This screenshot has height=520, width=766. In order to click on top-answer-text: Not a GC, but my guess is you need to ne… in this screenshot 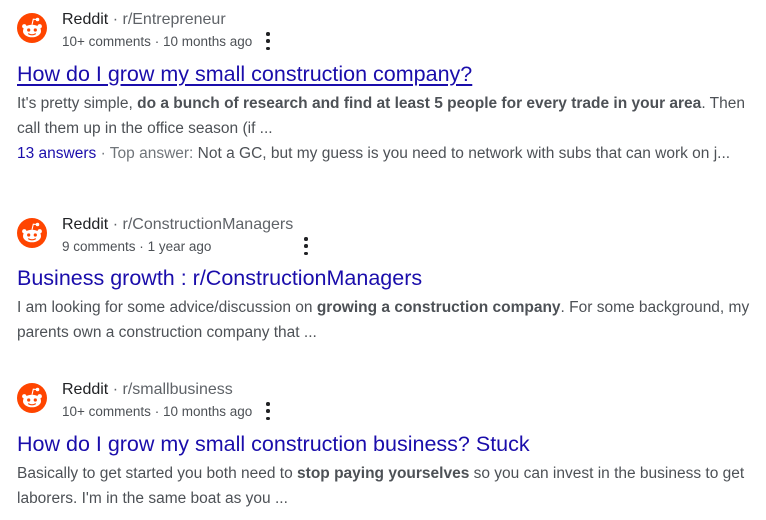, I will do `click(464, 153)`.